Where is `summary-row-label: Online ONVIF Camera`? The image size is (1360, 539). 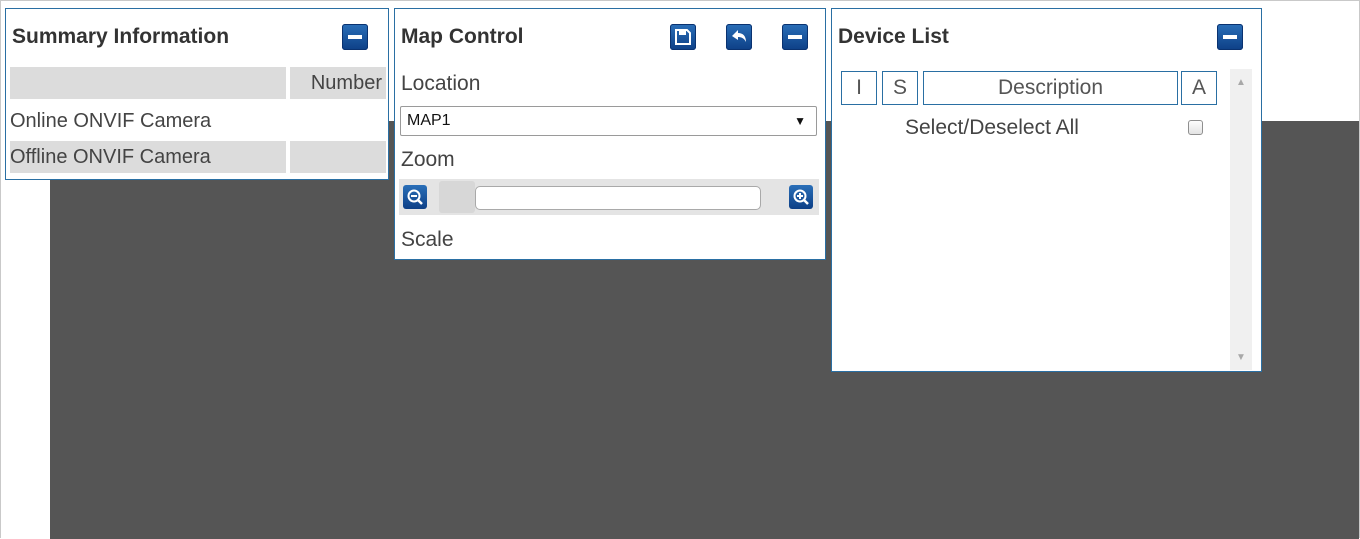
summary-row-label: Online ONVIF Camera is located at coordinates (111, 121).